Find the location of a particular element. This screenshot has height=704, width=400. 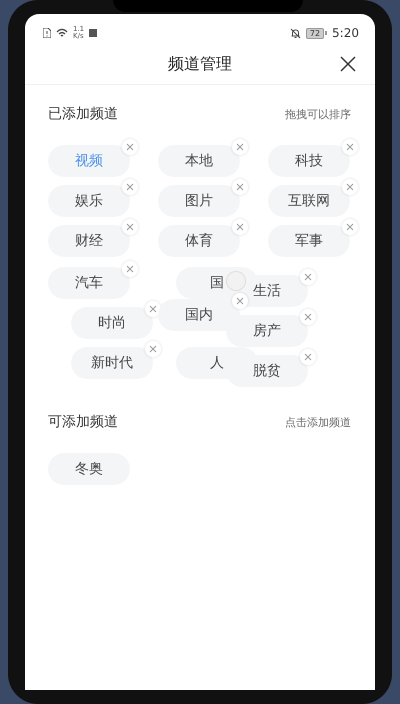

channel-chip: 冬奥 is located at coordinates (89, 469).